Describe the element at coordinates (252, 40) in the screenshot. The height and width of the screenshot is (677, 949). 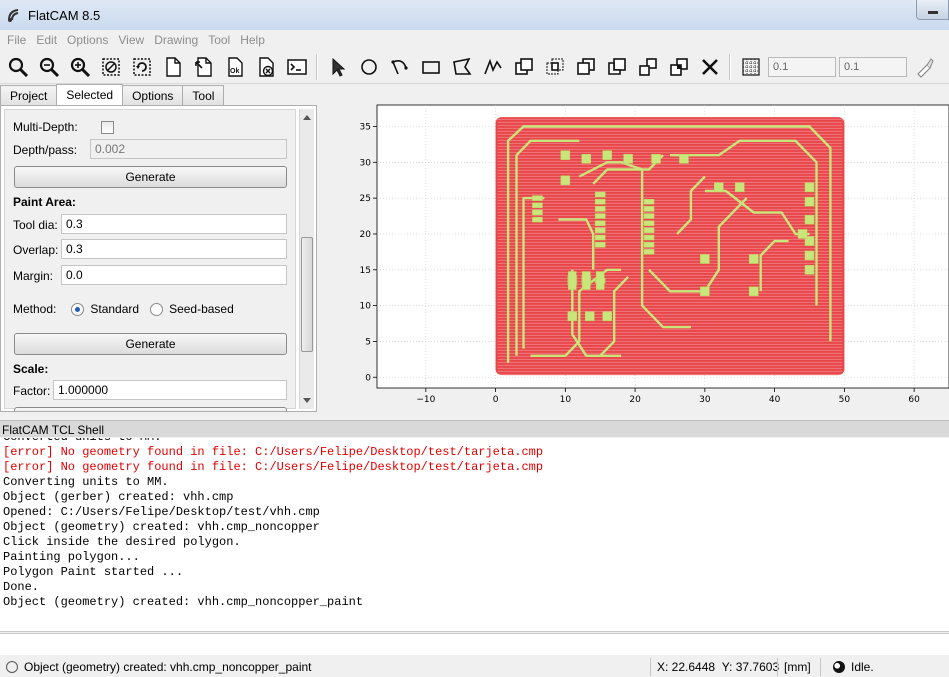
I see `menu-help: Help` at that location.